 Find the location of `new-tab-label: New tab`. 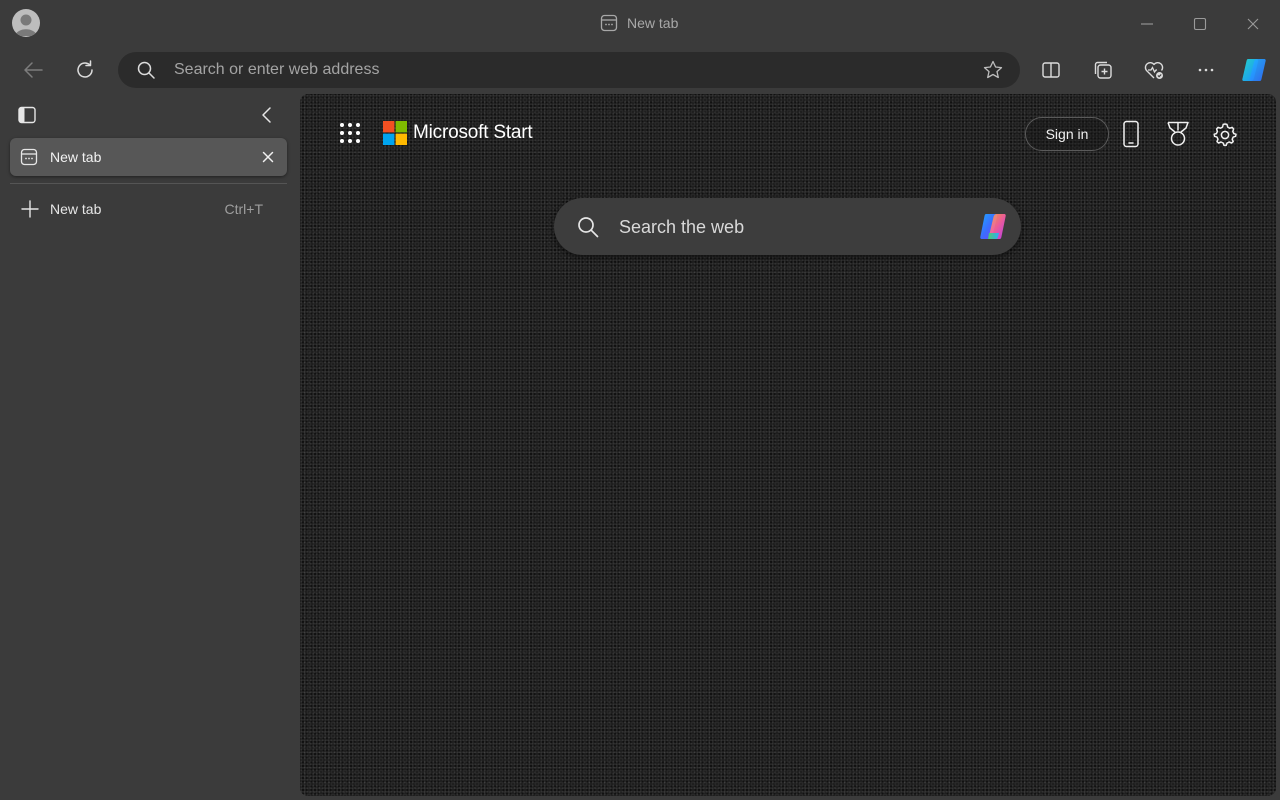

new-tab-label: New tab is located at coordinates (76, 209).